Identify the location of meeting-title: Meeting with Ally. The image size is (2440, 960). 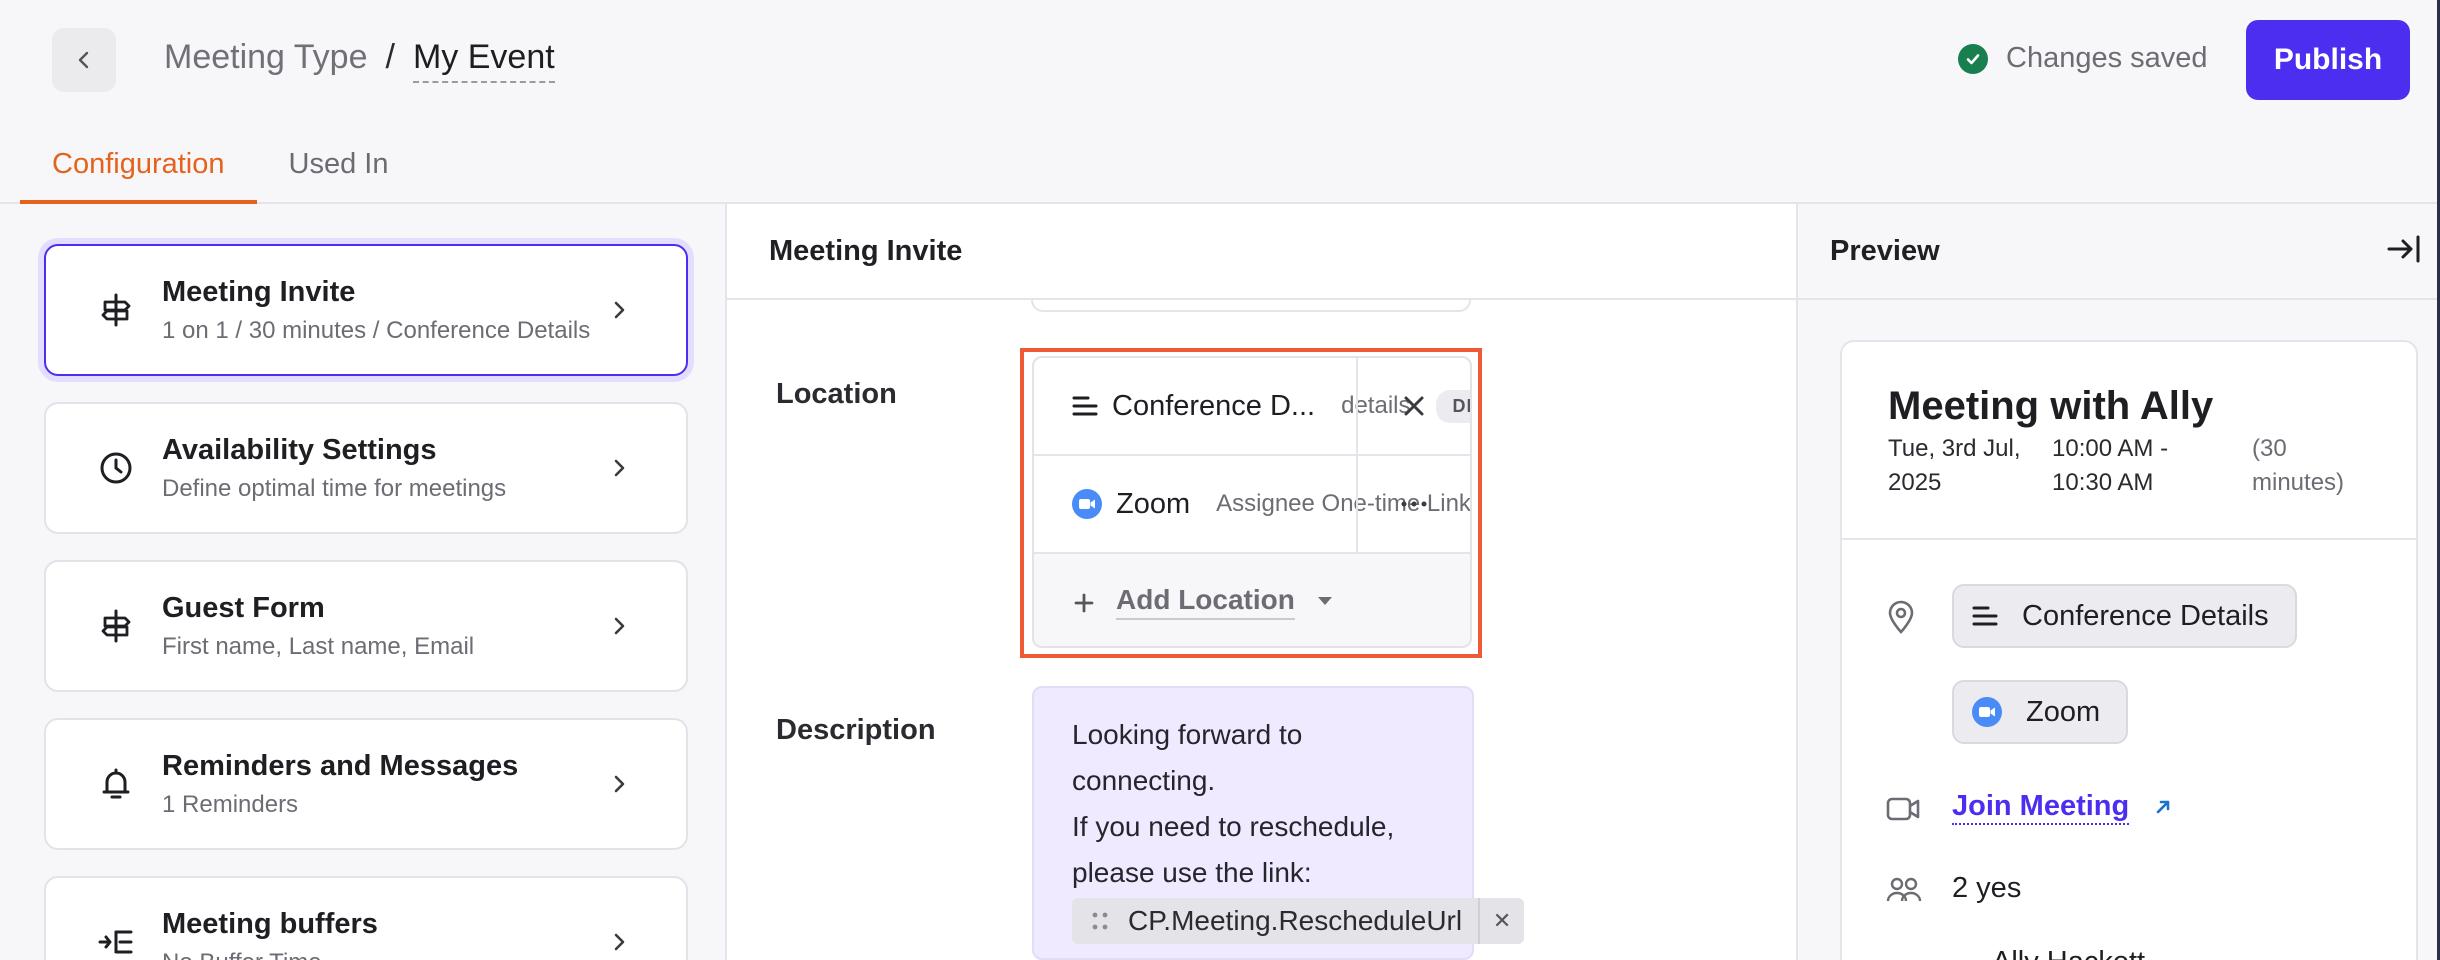
(2051, 406).